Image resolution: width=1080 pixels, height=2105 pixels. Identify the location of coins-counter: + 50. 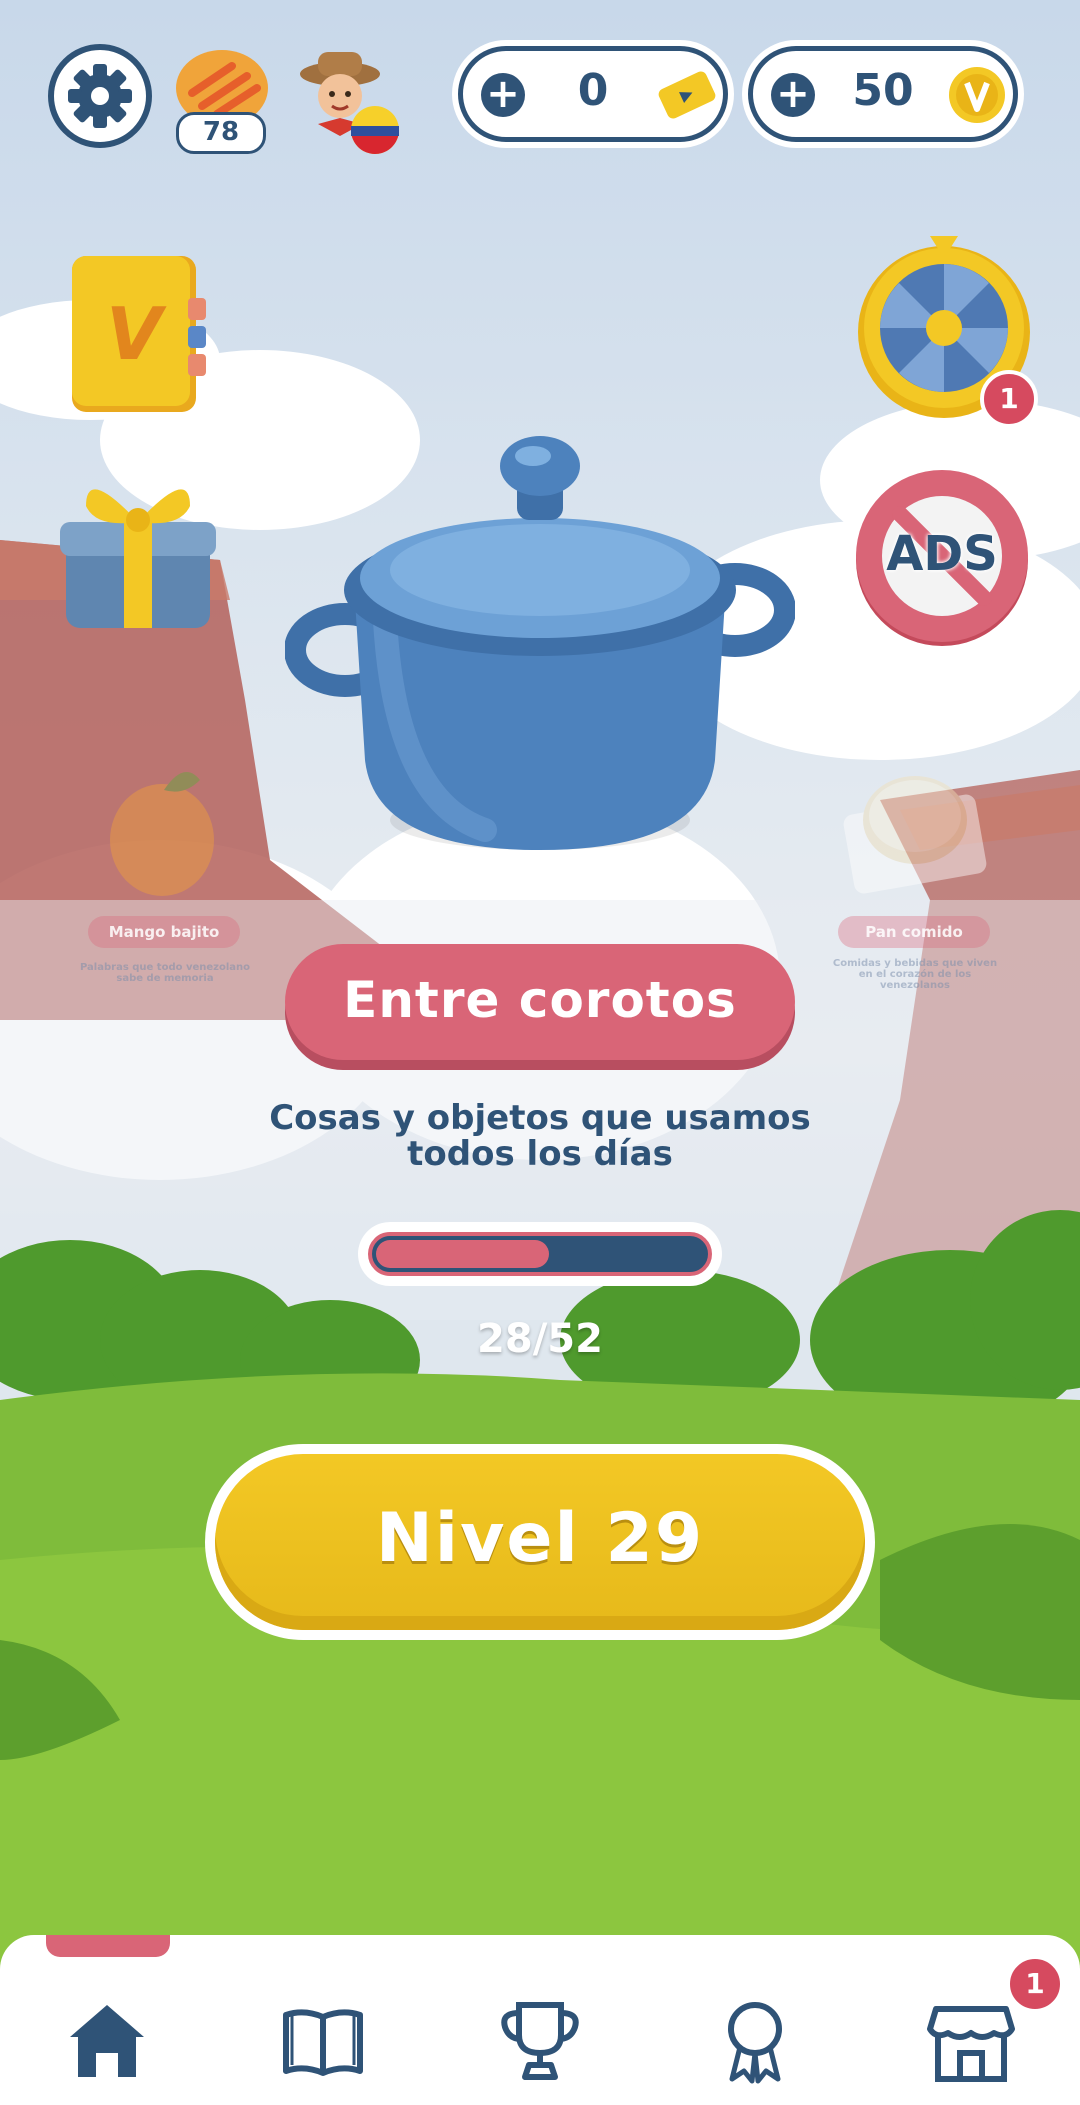
(883, 94).